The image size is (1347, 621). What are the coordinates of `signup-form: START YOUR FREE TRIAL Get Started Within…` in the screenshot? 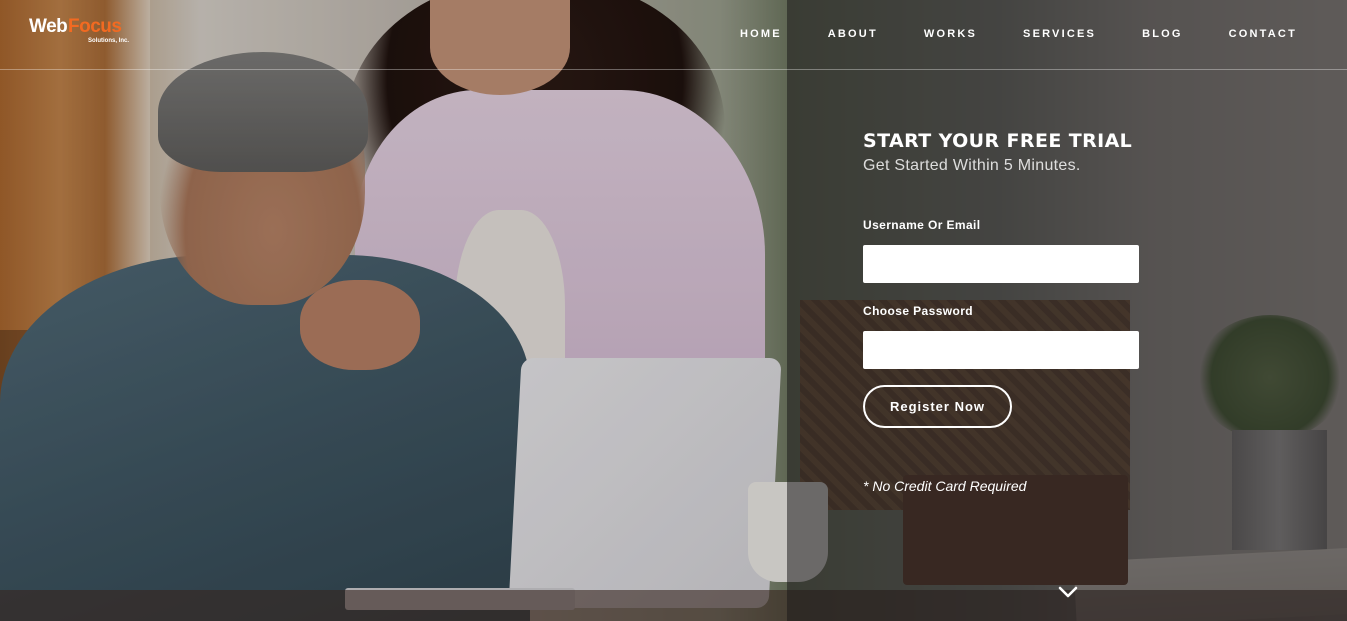 It's located at (1013, 311).